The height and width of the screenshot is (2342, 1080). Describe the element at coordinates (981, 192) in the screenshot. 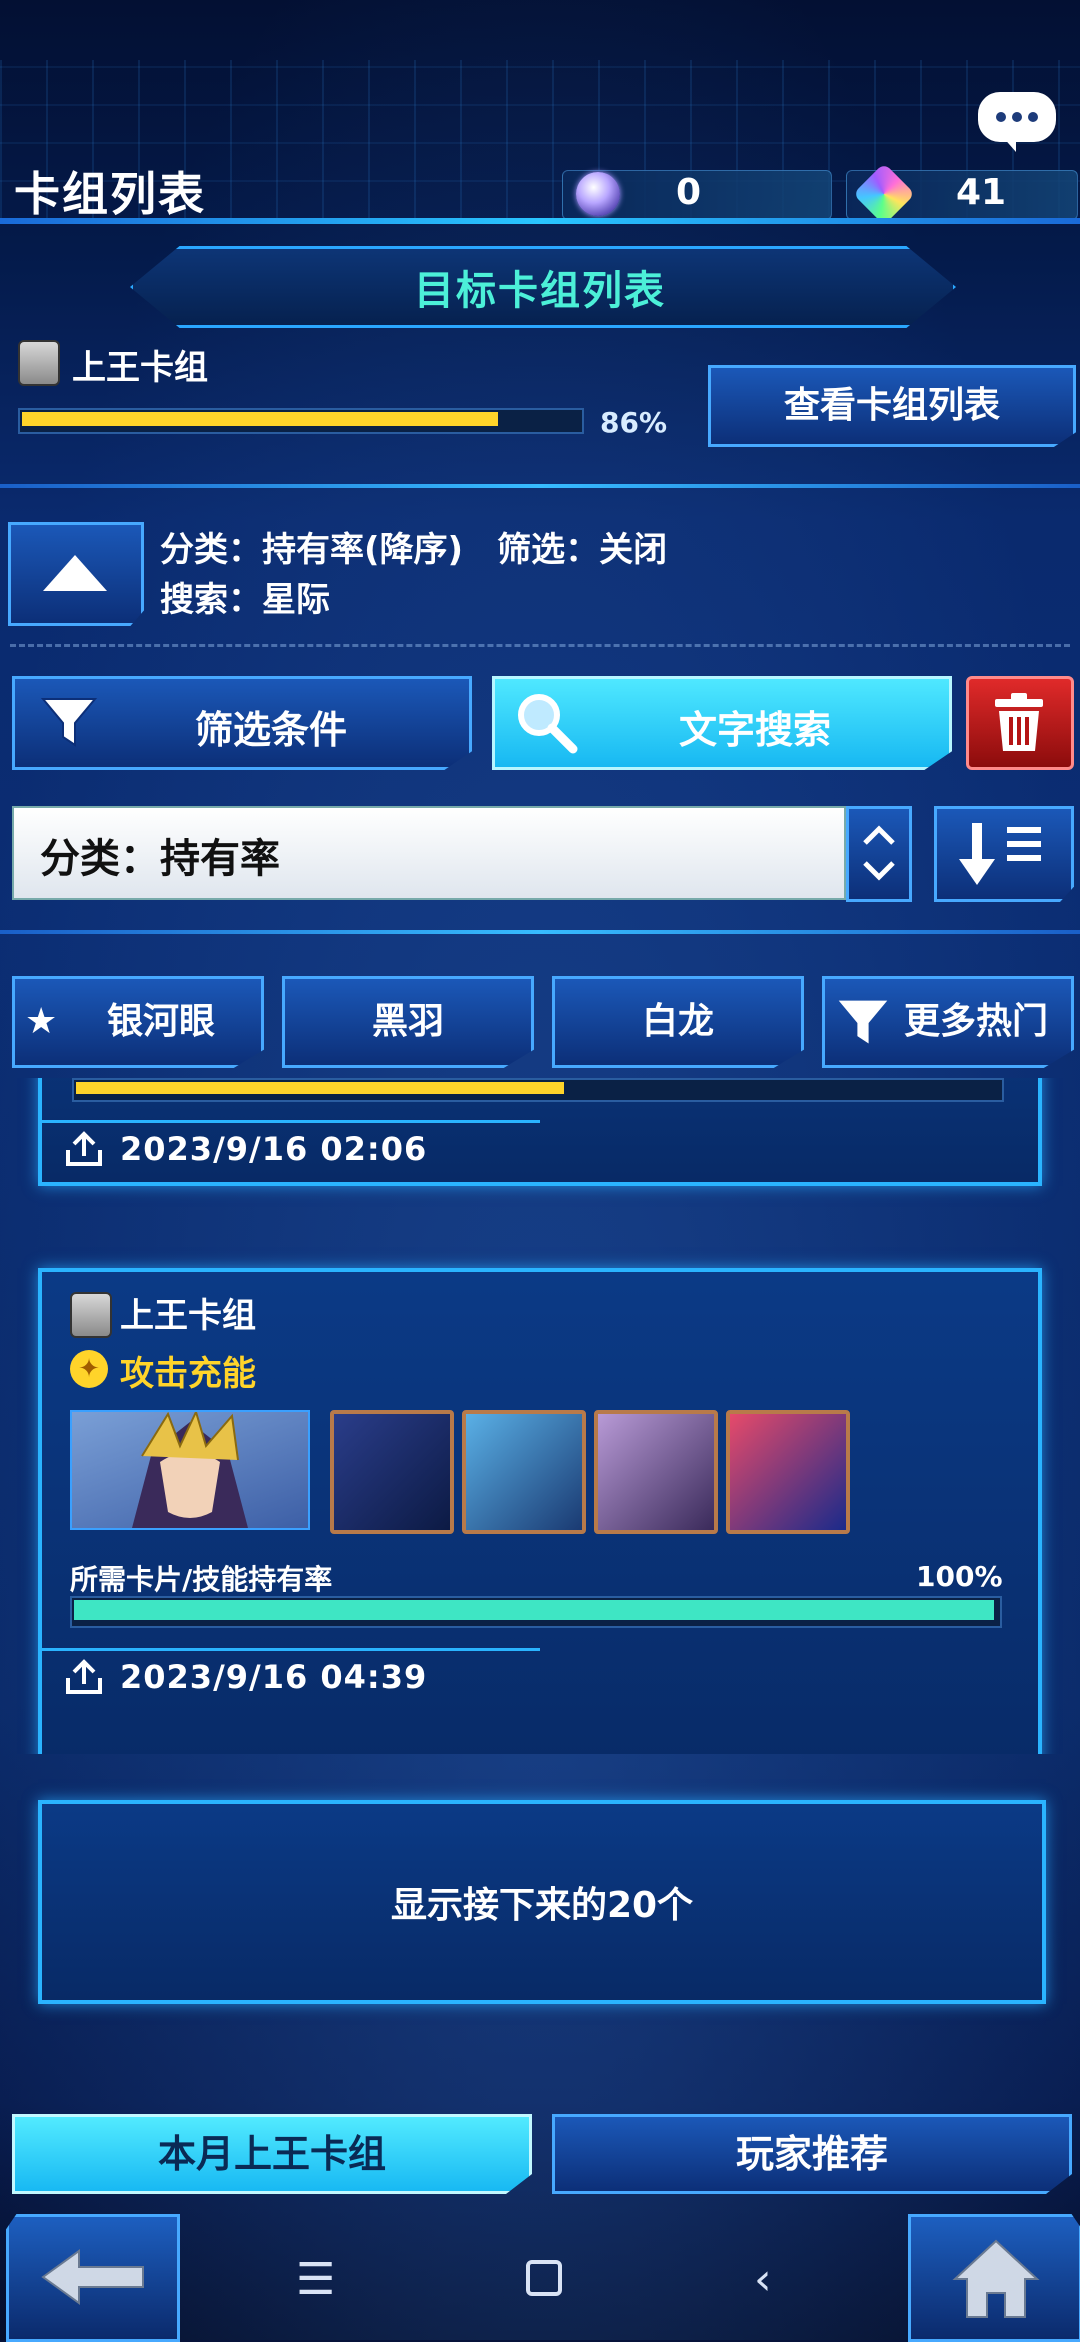

I see `currency-gem-count: 41` at that location.